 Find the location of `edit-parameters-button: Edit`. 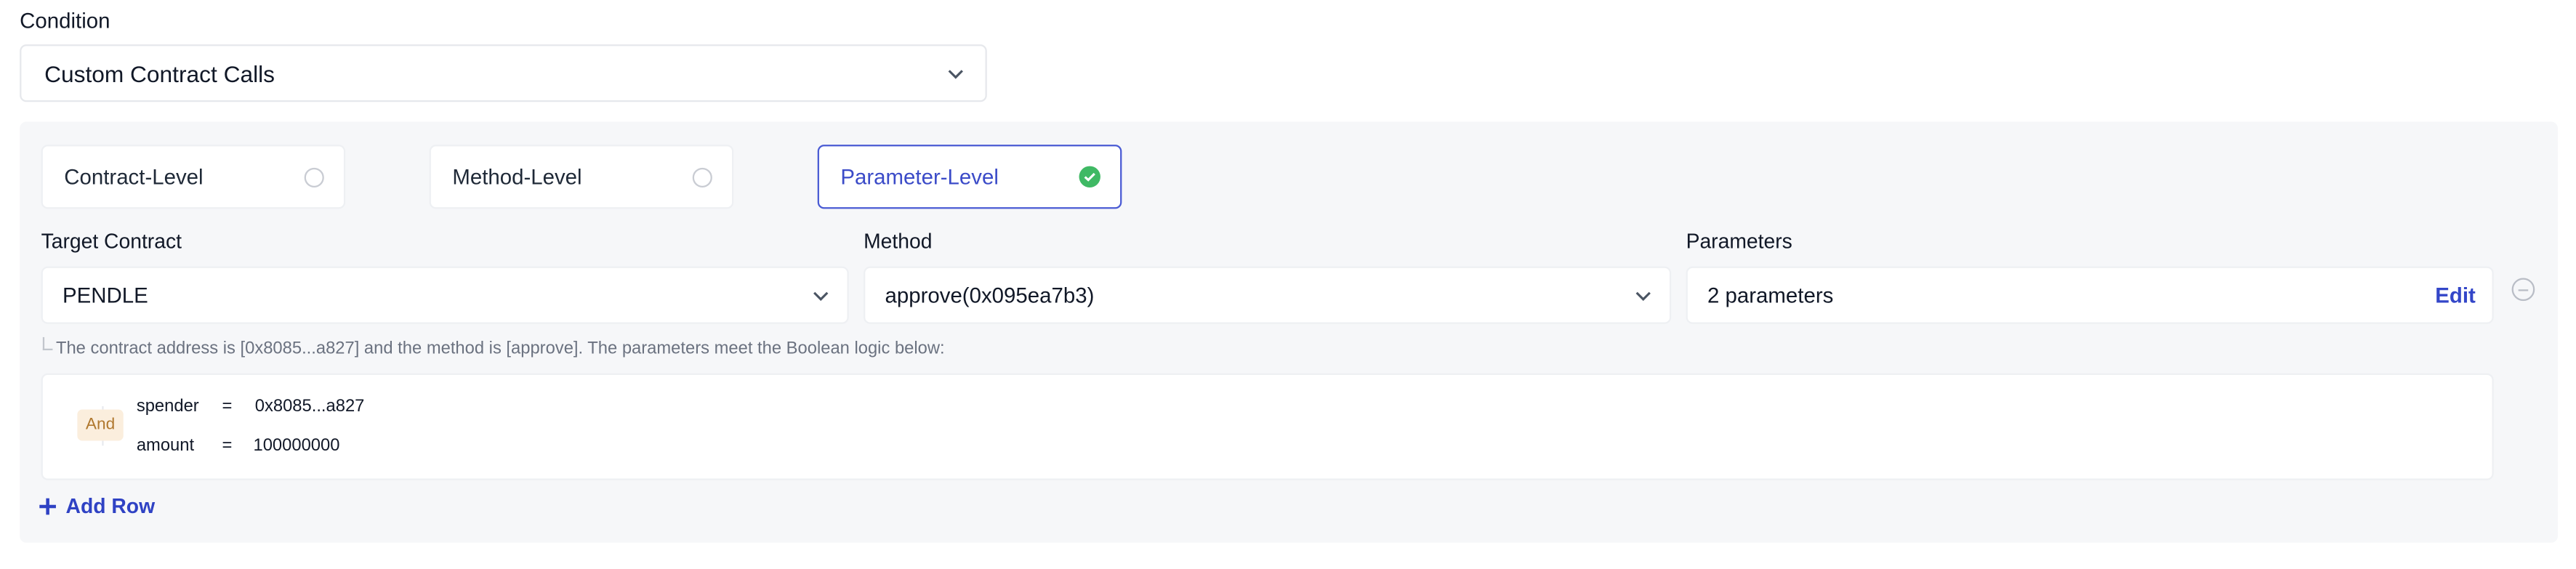

edit-parameters-button: Edit is located at coordinates (2455, 295).